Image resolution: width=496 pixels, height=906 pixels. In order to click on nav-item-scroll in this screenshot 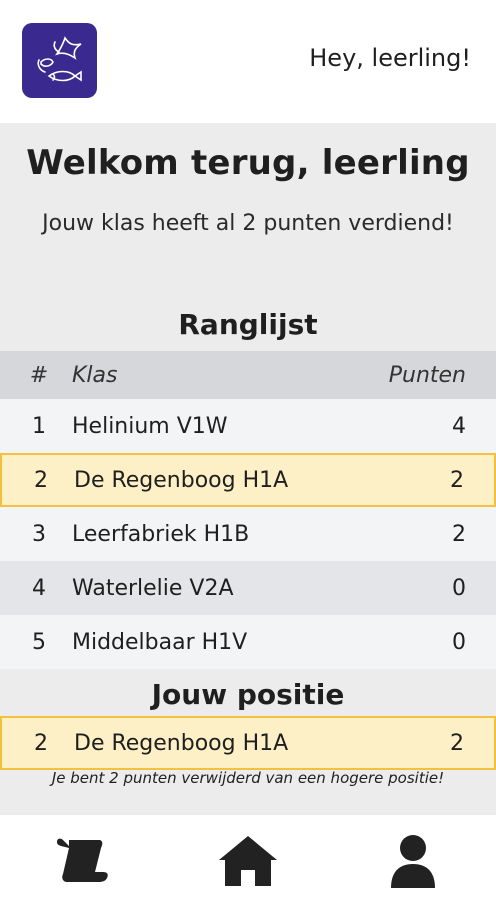, I will do `click(83, 861)`.